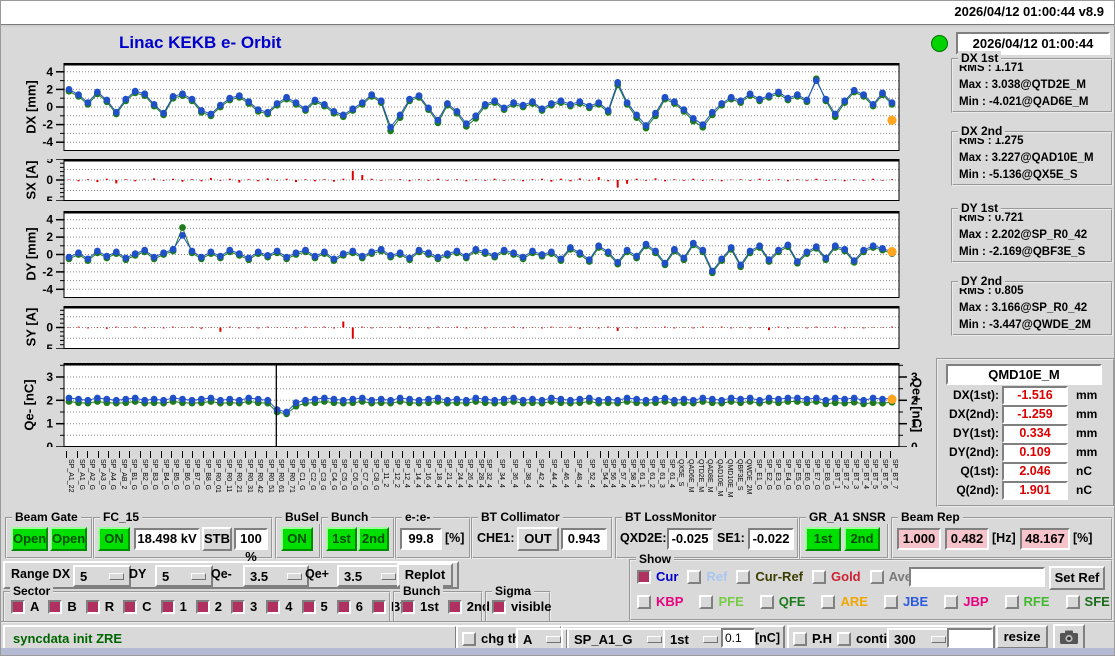 This screenshot has height=656, width=1115. Describe the element at coordinates (721, 601) in the screenshot. I see `show-checkbox-pfe: PFE` at that location.